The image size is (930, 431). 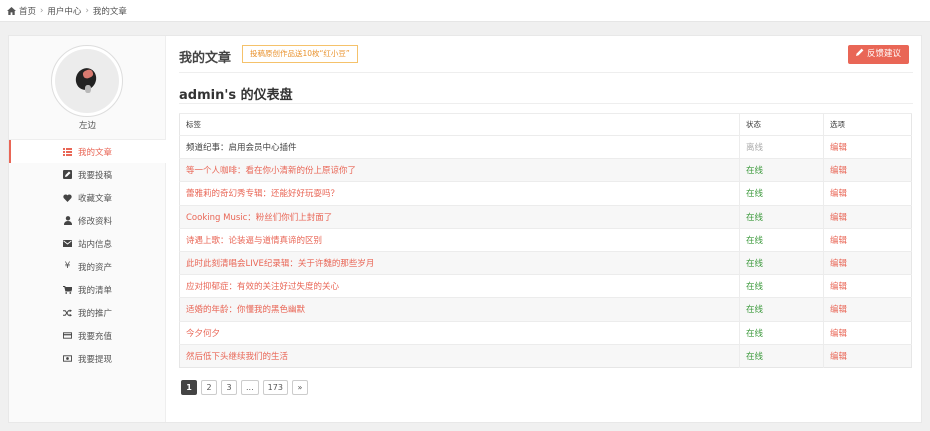 I want to click on breadcrumb-current: 我的文章, so click(x=109, y=12).